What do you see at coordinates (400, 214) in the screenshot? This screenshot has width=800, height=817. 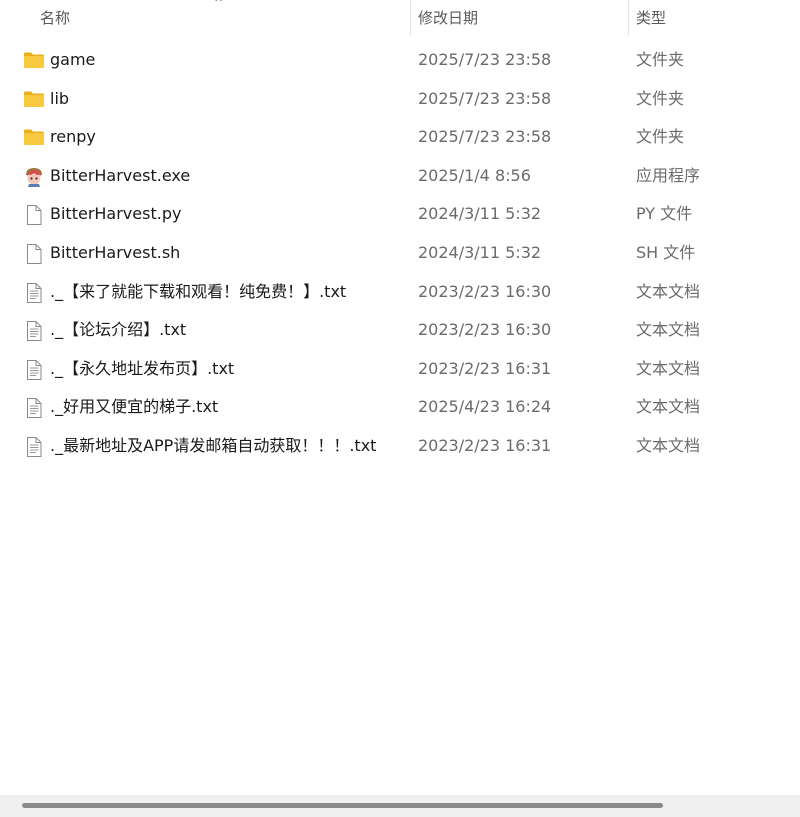 I see `file-row: BitterHarvest.py 2024/3/11 5:32 PY 文件` at bounding box center [400, 214].